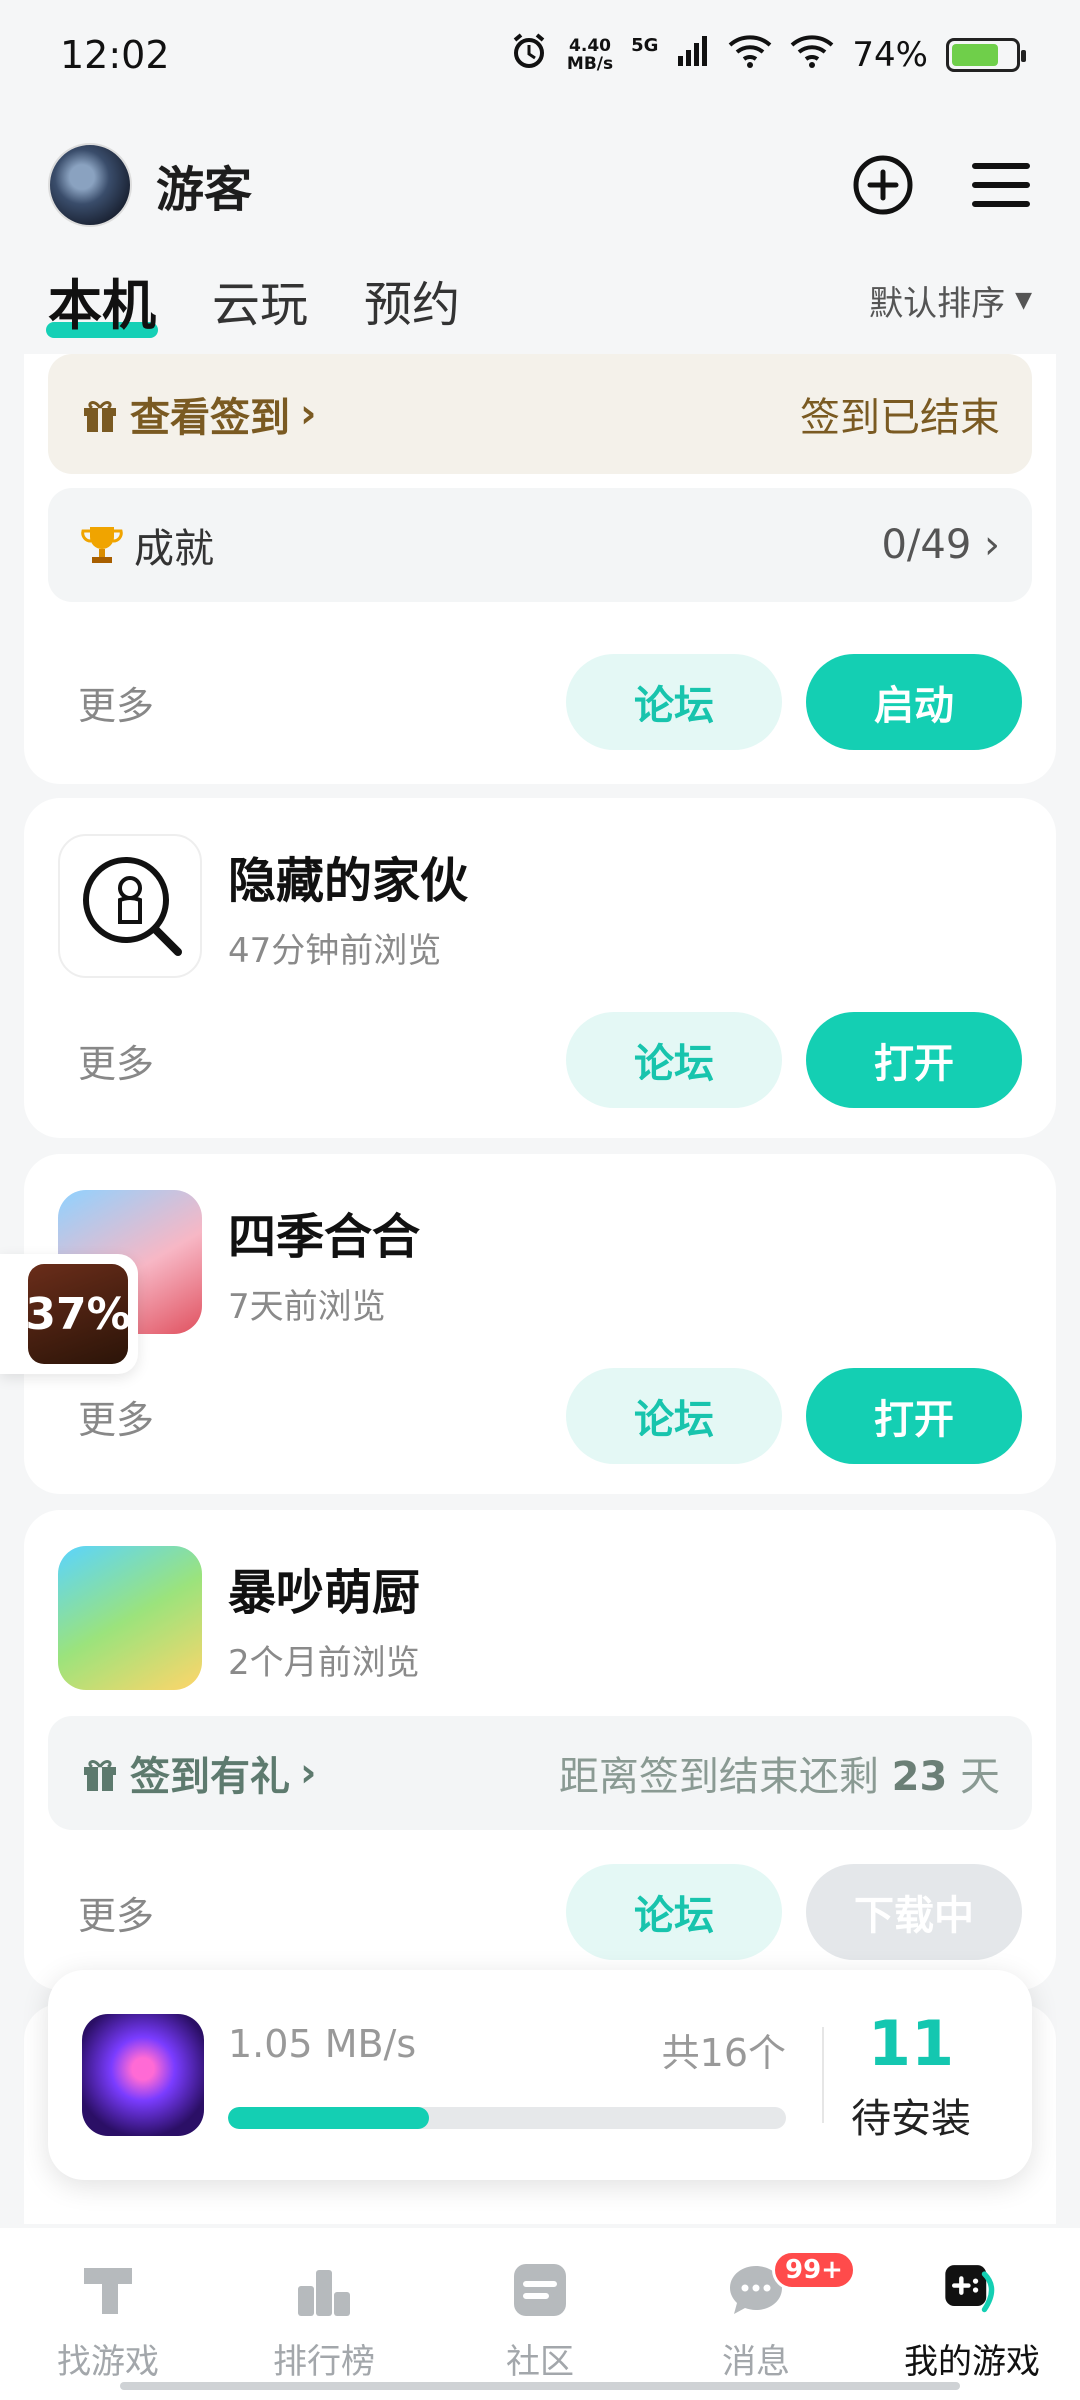 This screenshot has width=1080, height=2400. Describe the element at coordinates (78, 1314) in the screenshot. I see `bubble-percent: 37%` at that location.